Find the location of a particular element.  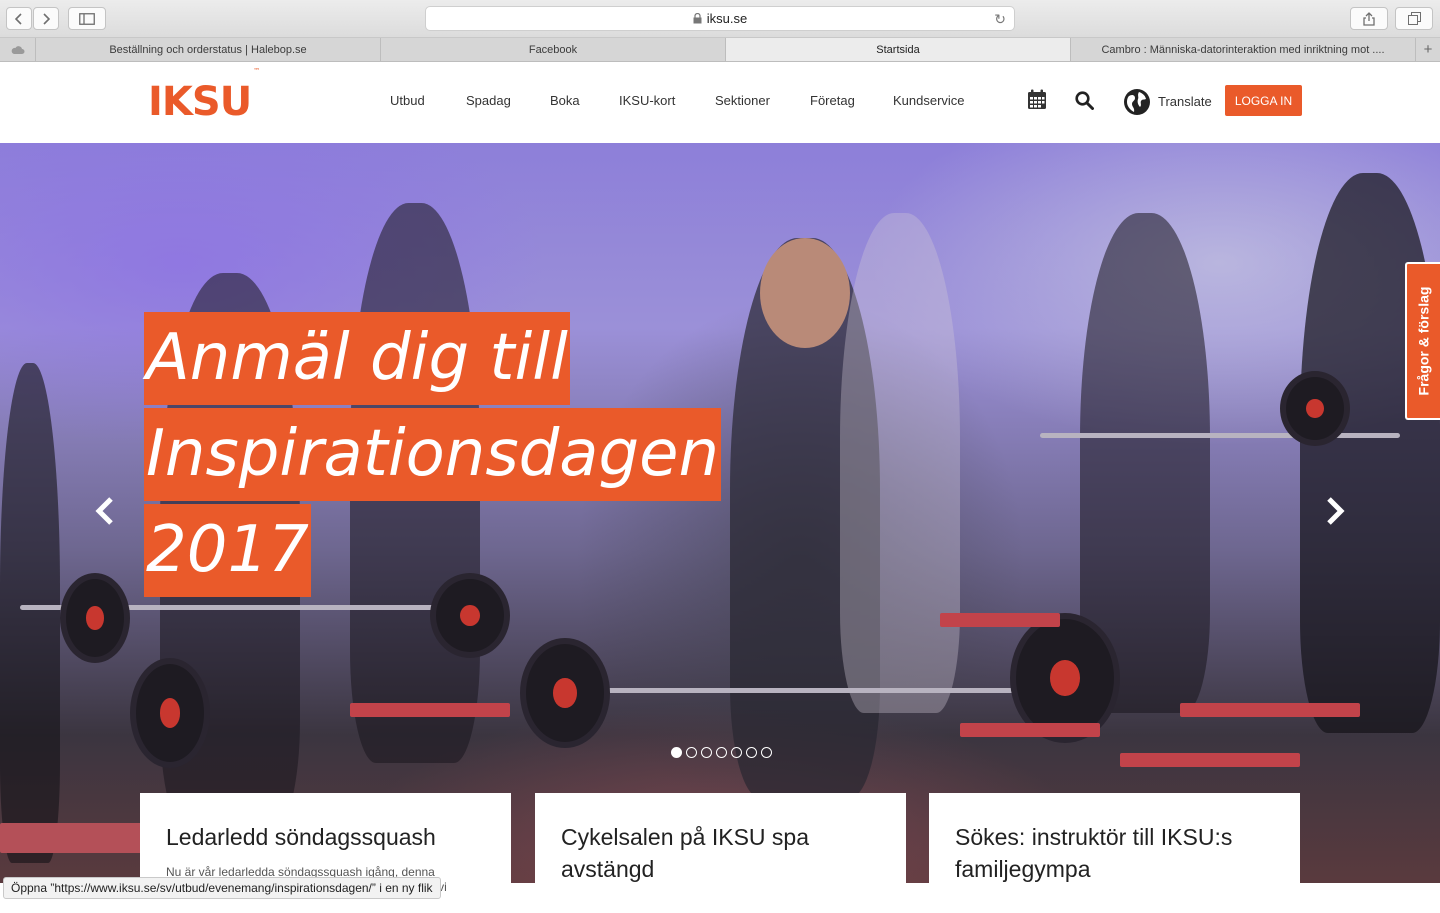

feedback-tab-label: Frågor & förslag is located at coordinates (1423, 341).